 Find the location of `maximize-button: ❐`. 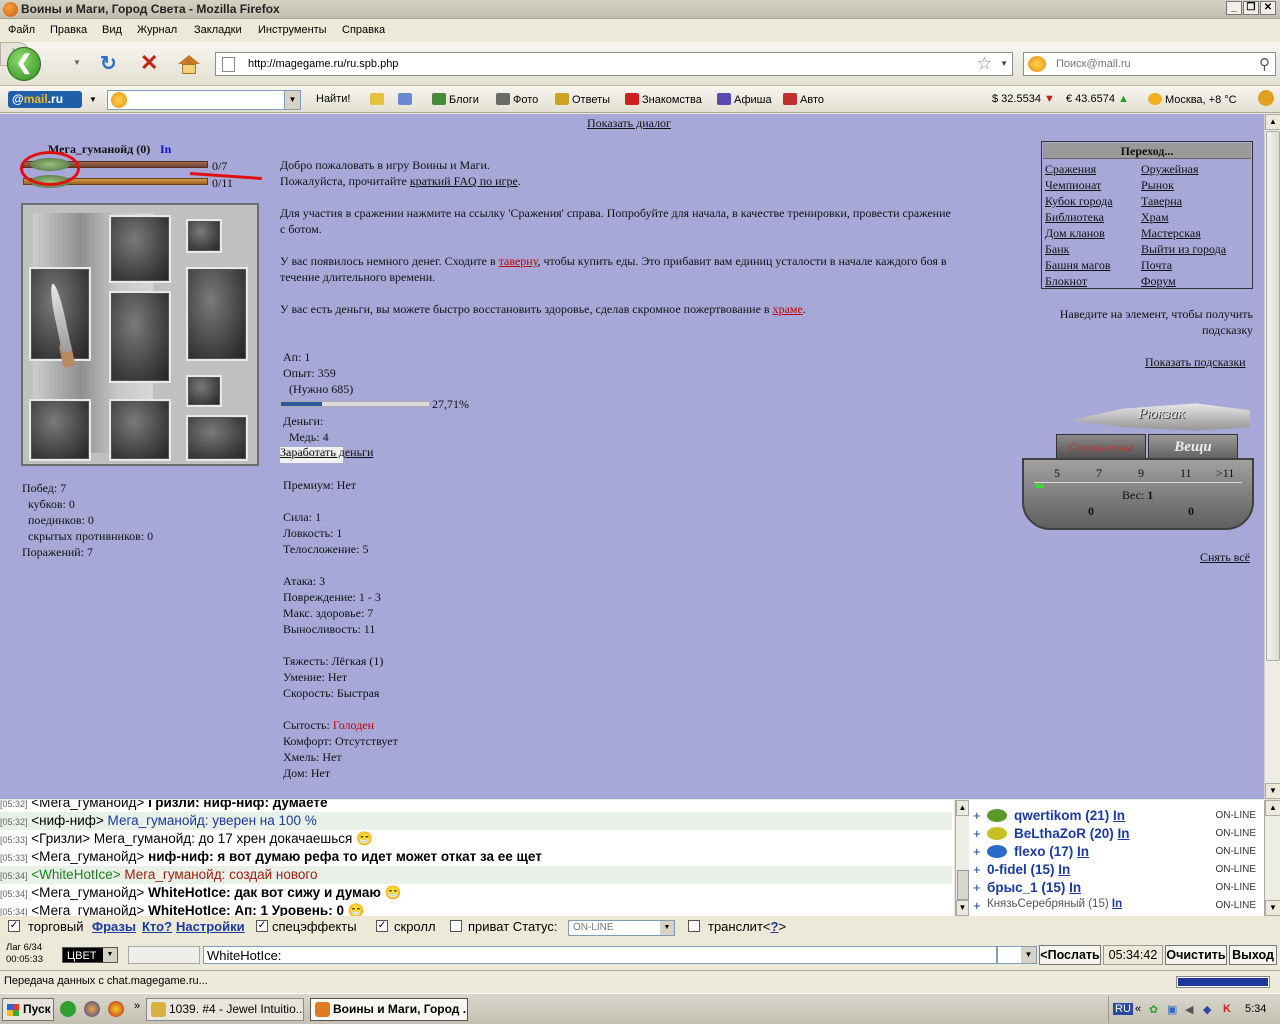

maximize-button: ❐ is located at coordinates (1251, 8).